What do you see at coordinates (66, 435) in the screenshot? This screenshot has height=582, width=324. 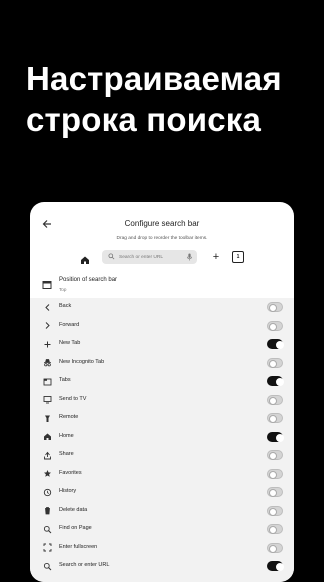 I see `toolbar-item-label: Home` at bounding box center [66, 435].